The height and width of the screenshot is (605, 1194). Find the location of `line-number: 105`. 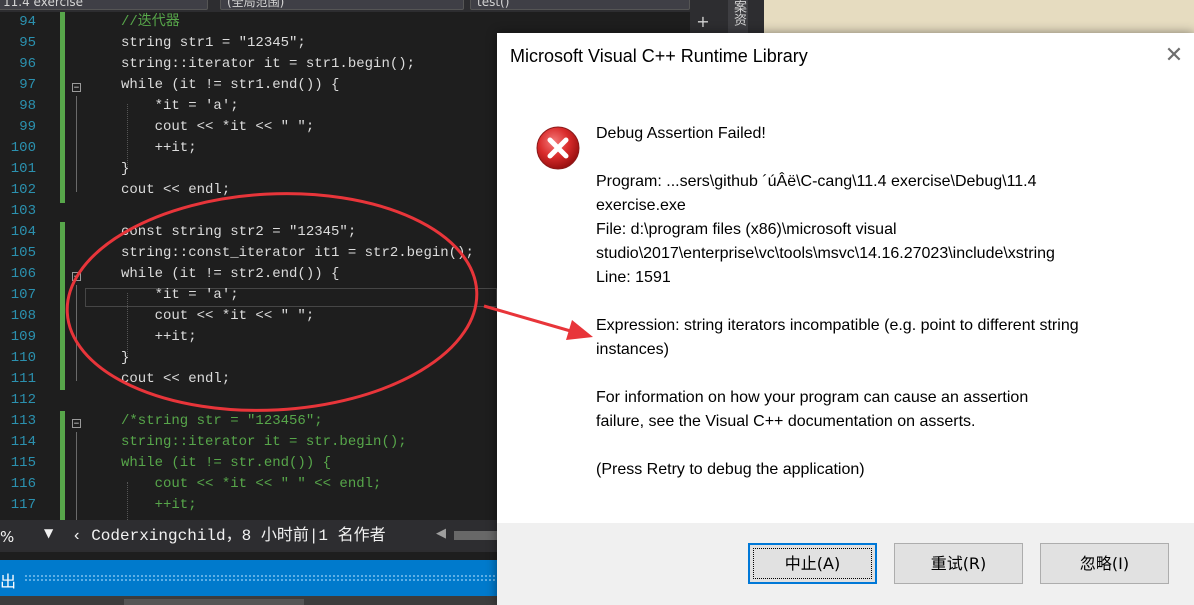

line-number: 105 is located at coordinates (23, 253).